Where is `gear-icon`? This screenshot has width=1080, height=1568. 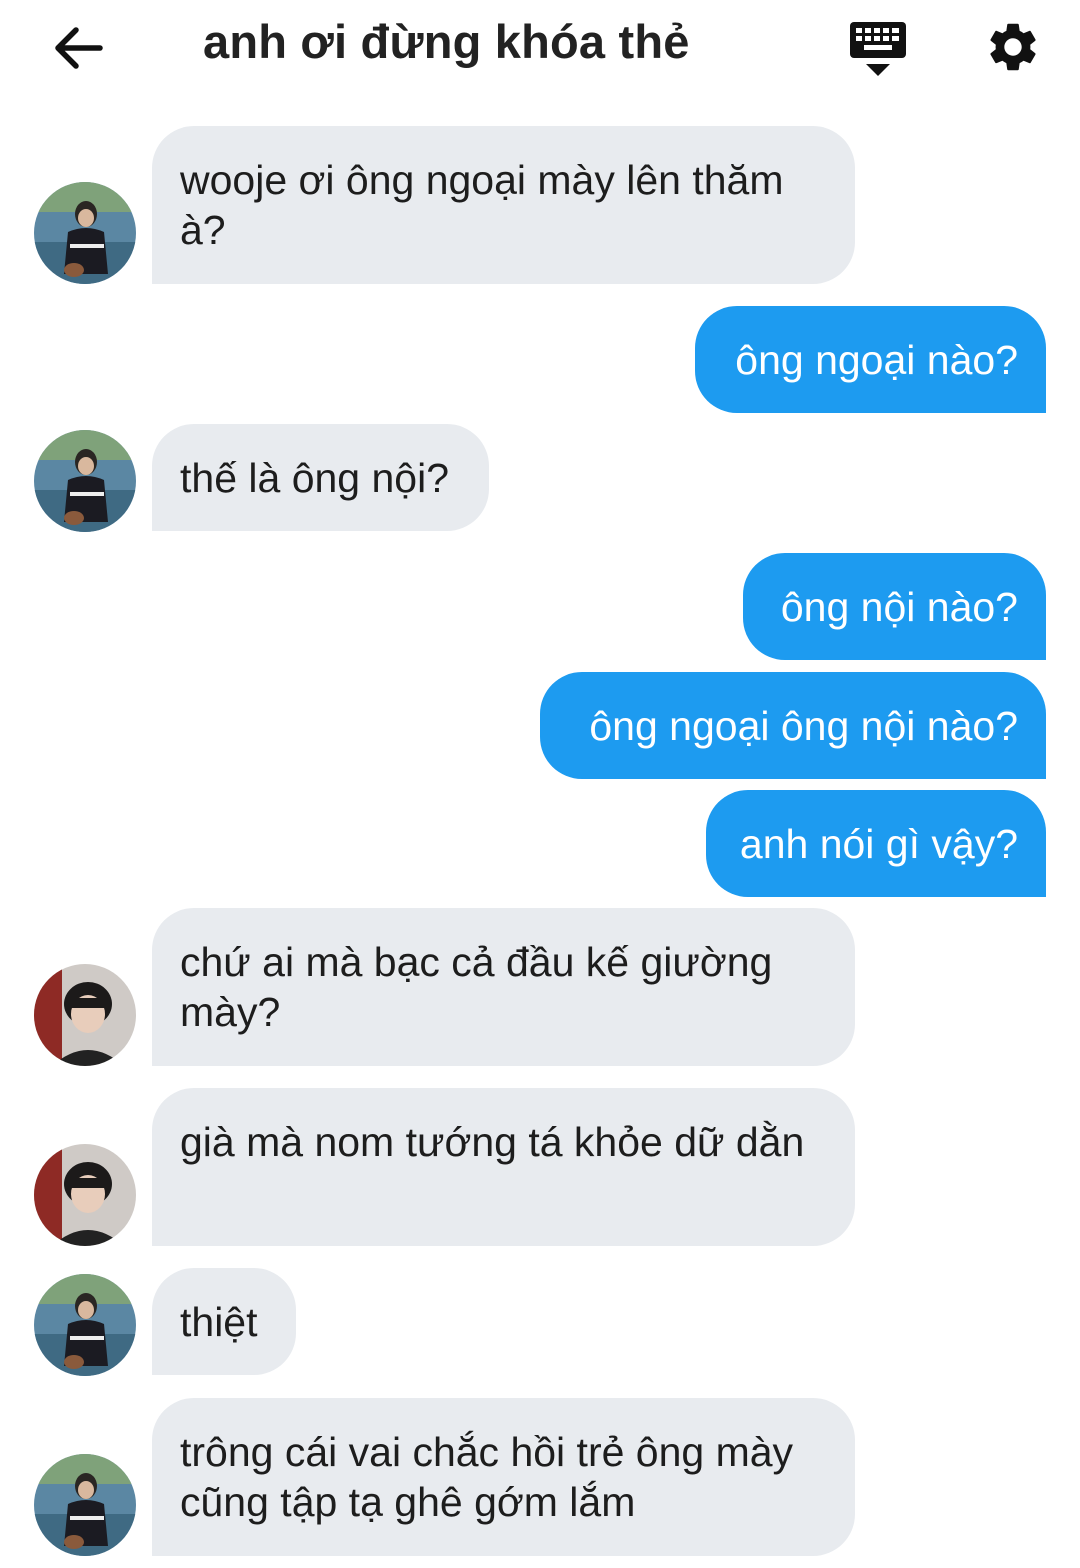
gear-icon is located at coordinates (1013, 47).